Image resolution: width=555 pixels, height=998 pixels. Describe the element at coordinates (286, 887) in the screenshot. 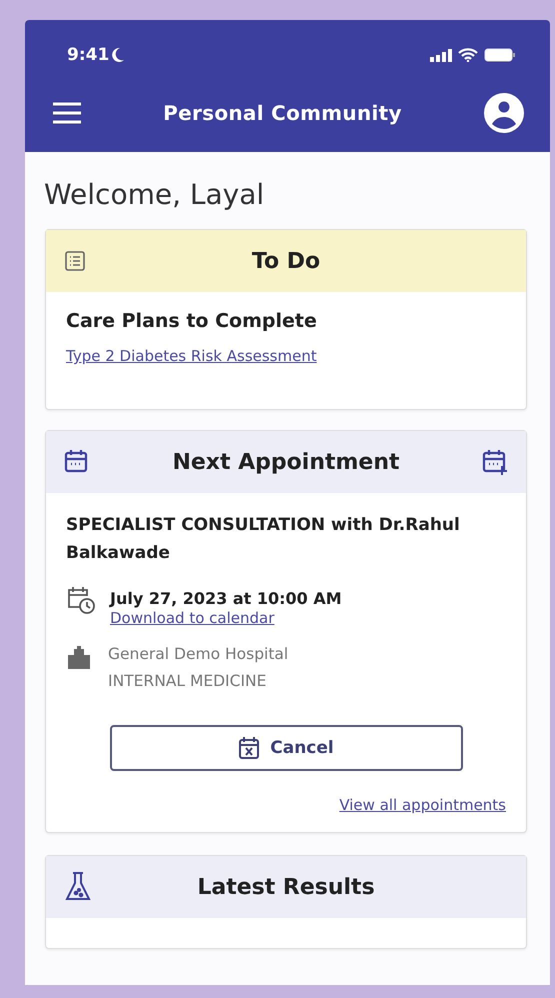

I see `card-title: Latest Results` at that location.